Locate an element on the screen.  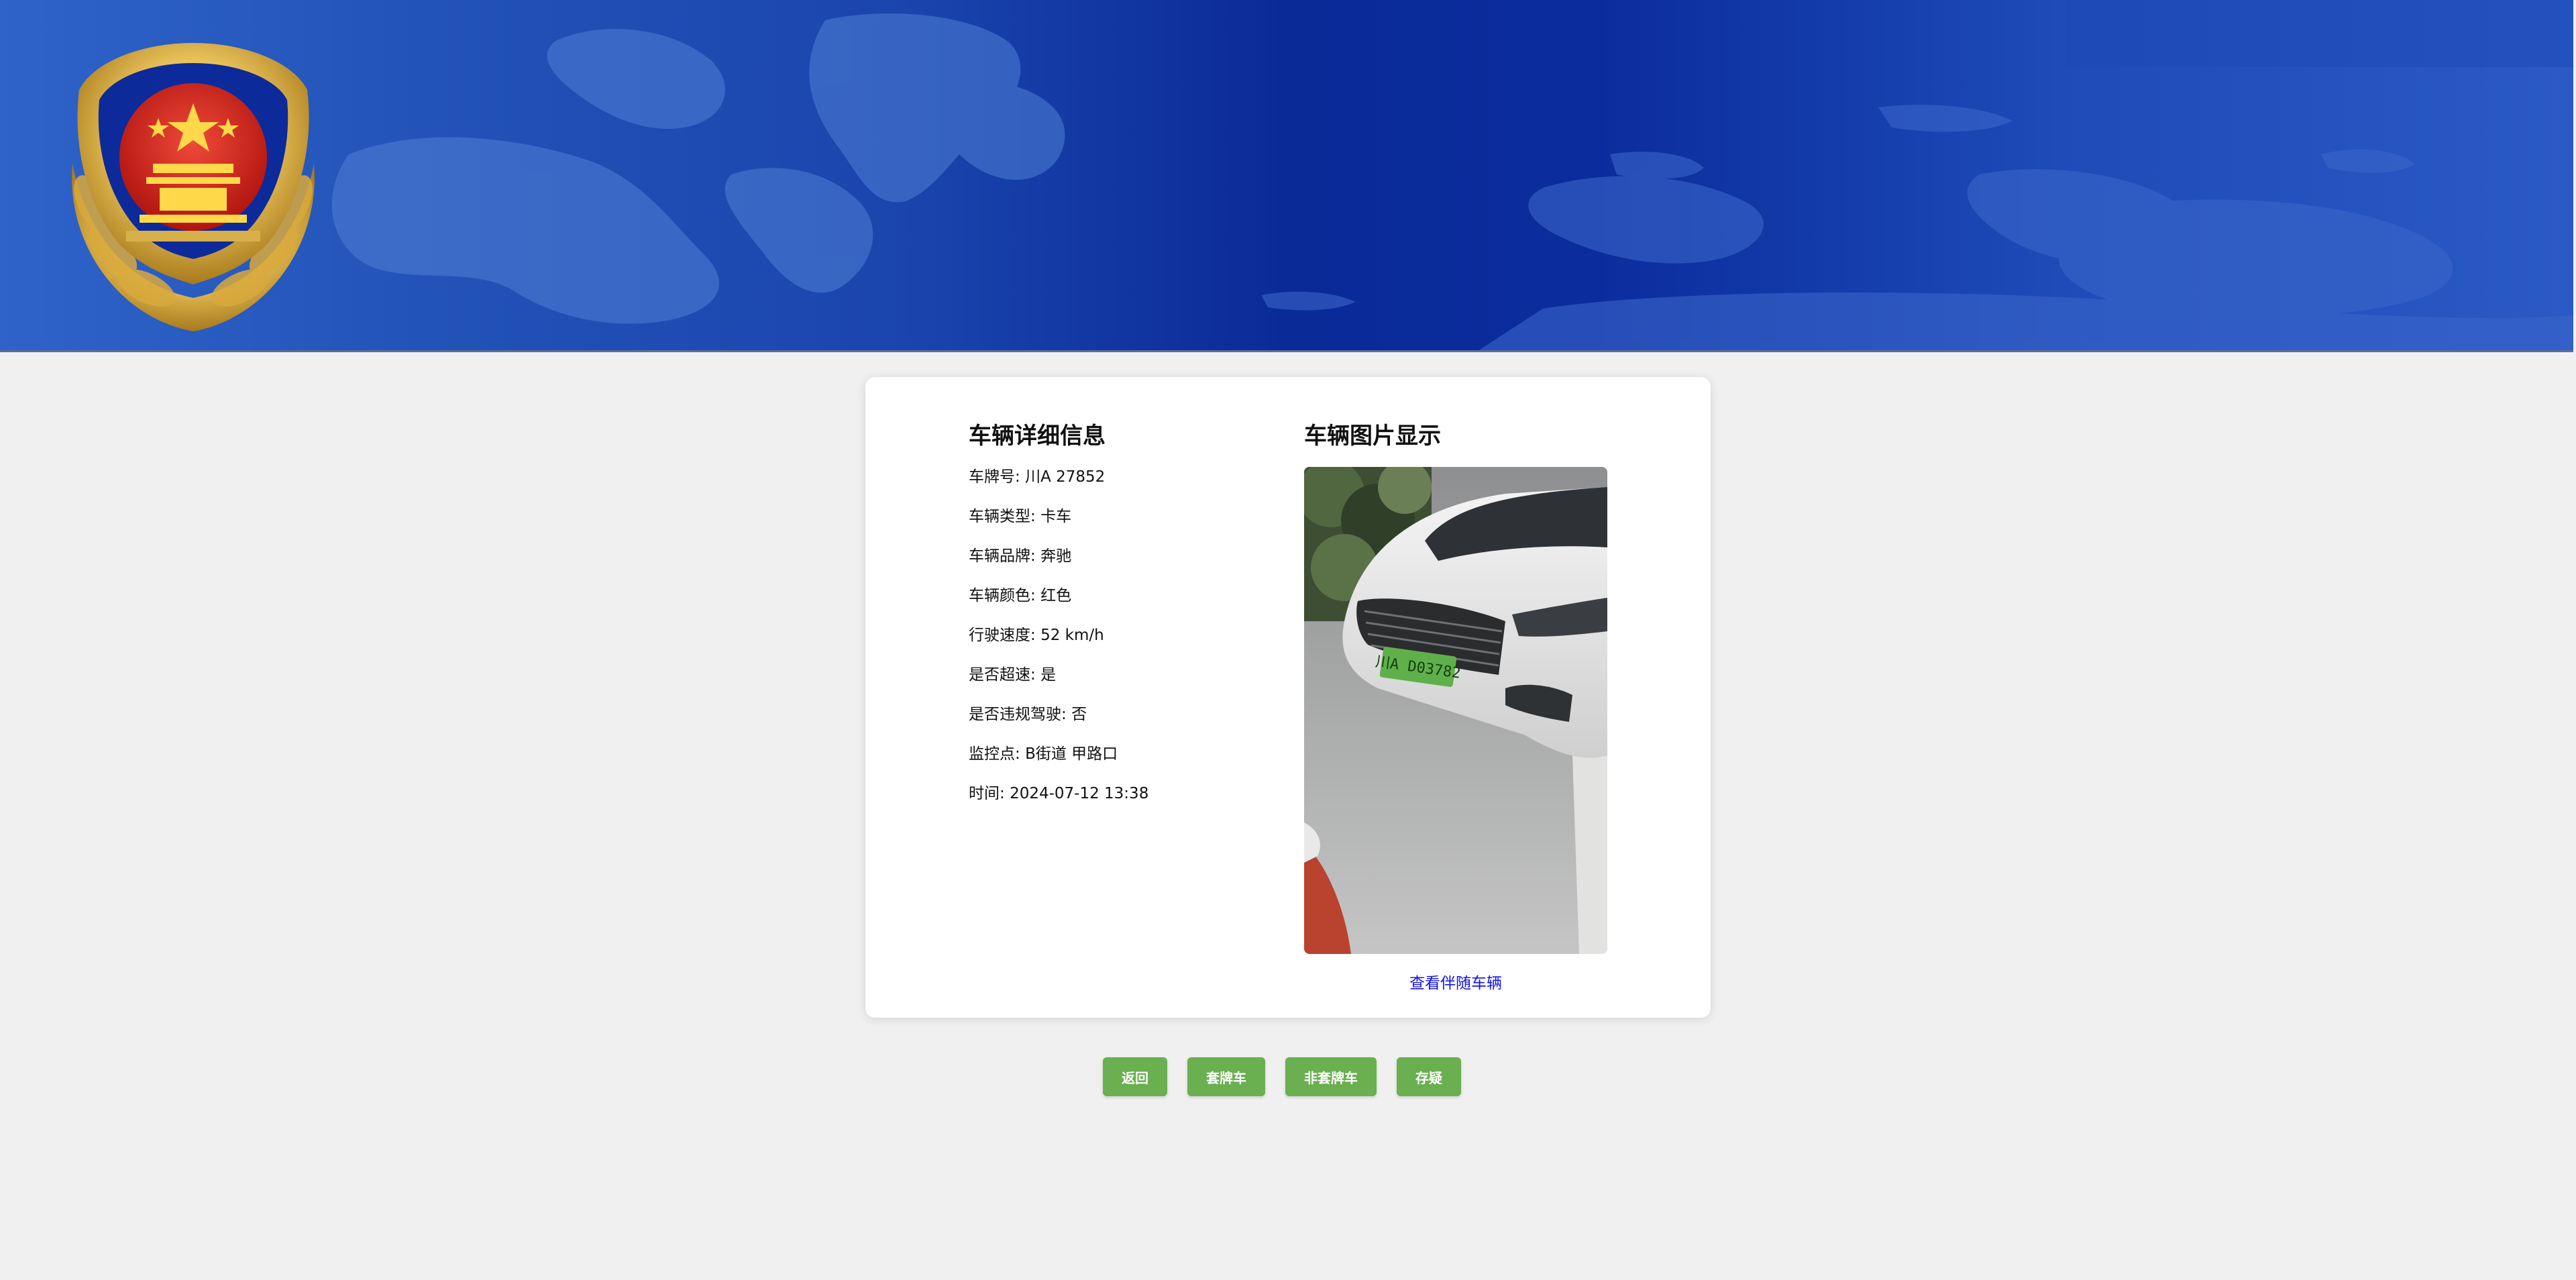
field-label: 时间 is located at coordinates (989, 794).